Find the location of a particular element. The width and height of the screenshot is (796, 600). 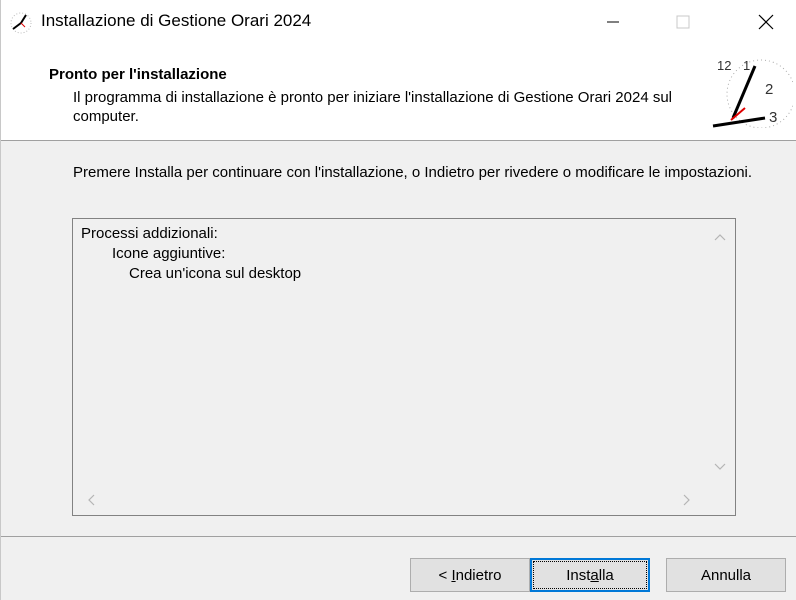

scrollbar-corner is located at coordinates (720, 500).